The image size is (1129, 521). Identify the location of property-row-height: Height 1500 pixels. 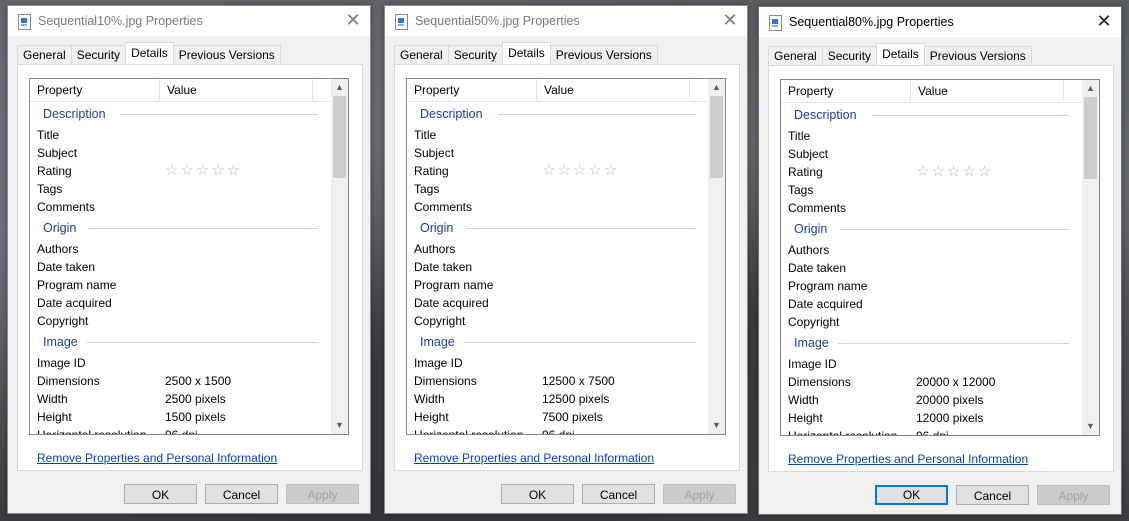
(180, 417).